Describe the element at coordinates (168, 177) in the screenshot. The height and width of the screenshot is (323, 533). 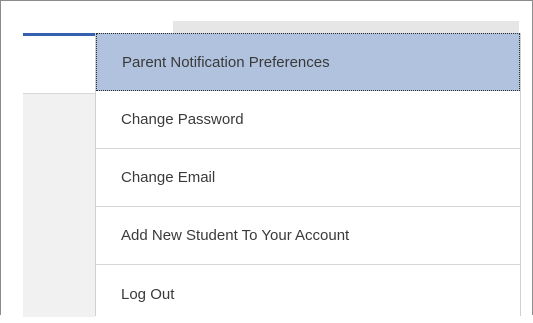
I see `menu-item-label: Change Email` at that location.